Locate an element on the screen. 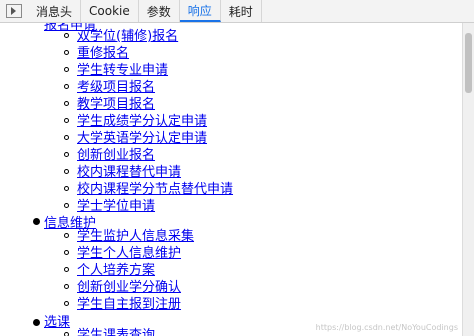  menu-link: 双学位(辅修)报名 is located at coordinates (127, 36).